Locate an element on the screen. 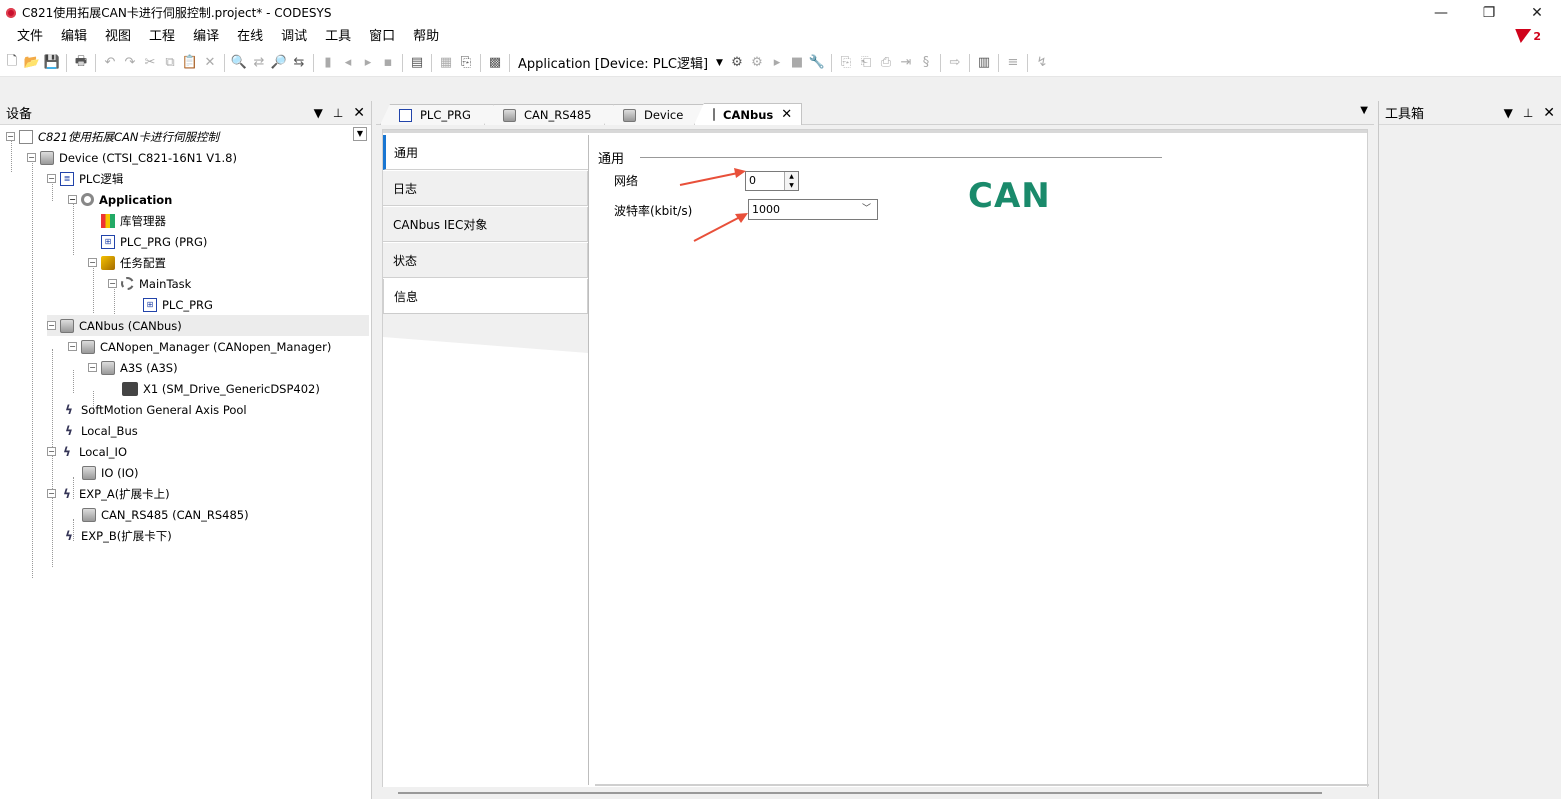 This screenshot has width=1561, height=799. menu-debug: 调试 is located at coordinates (294, 37).